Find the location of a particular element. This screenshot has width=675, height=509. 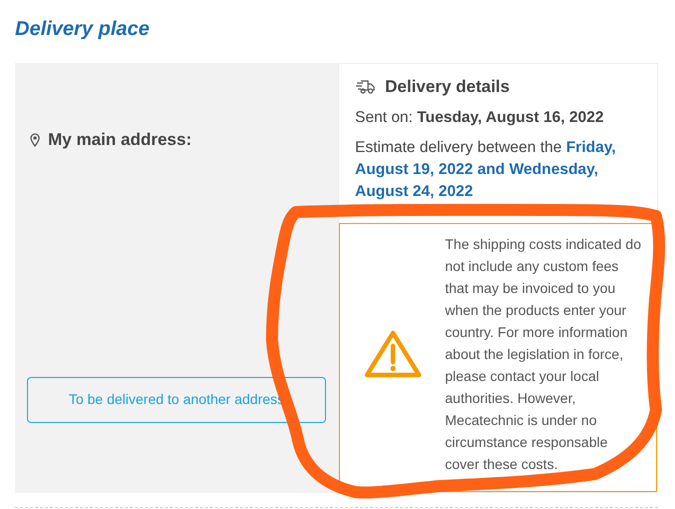

delivery-estimate: Estimate delivery between the Friday, August 19, 2022 and Wednesday, August 24, 2022 is located at coordinates (486, 170).